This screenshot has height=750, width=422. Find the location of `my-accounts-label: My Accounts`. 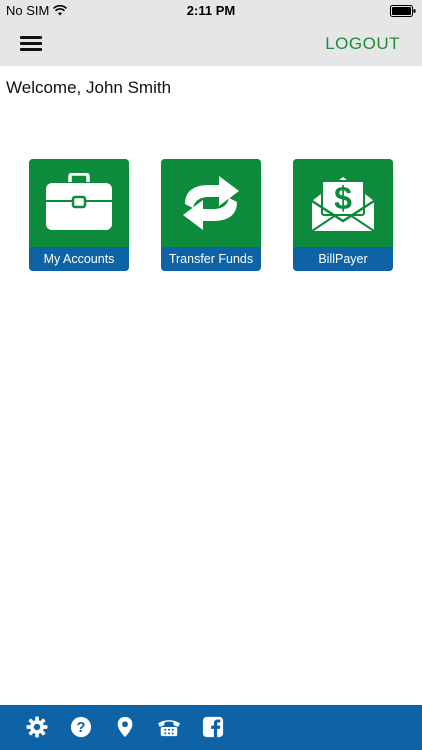

my-accounts-label: My Accounts is located at coordinates (79, 259).